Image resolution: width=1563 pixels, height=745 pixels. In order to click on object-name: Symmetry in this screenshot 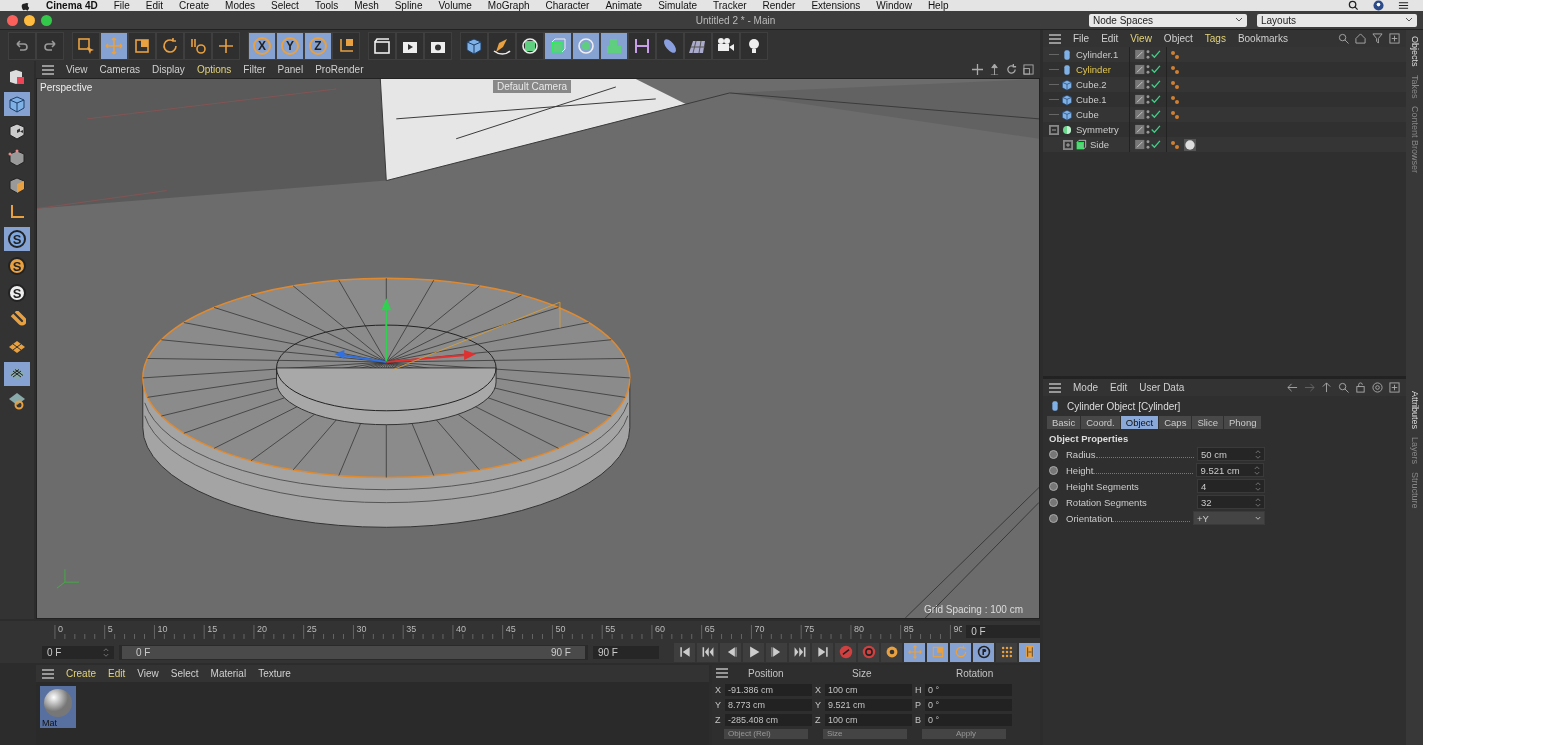, I will do `click(1097, 129)`.